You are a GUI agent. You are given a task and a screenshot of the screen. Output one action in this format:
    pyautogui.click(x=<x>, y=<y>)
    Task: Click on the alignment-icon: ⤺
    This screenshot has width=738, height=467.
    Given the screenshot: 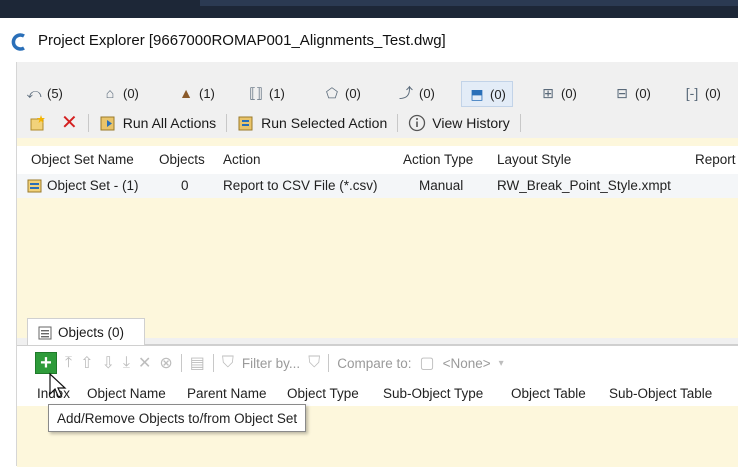 What is the action you would take?
    pyautogui.click(x=34, y=93)
    